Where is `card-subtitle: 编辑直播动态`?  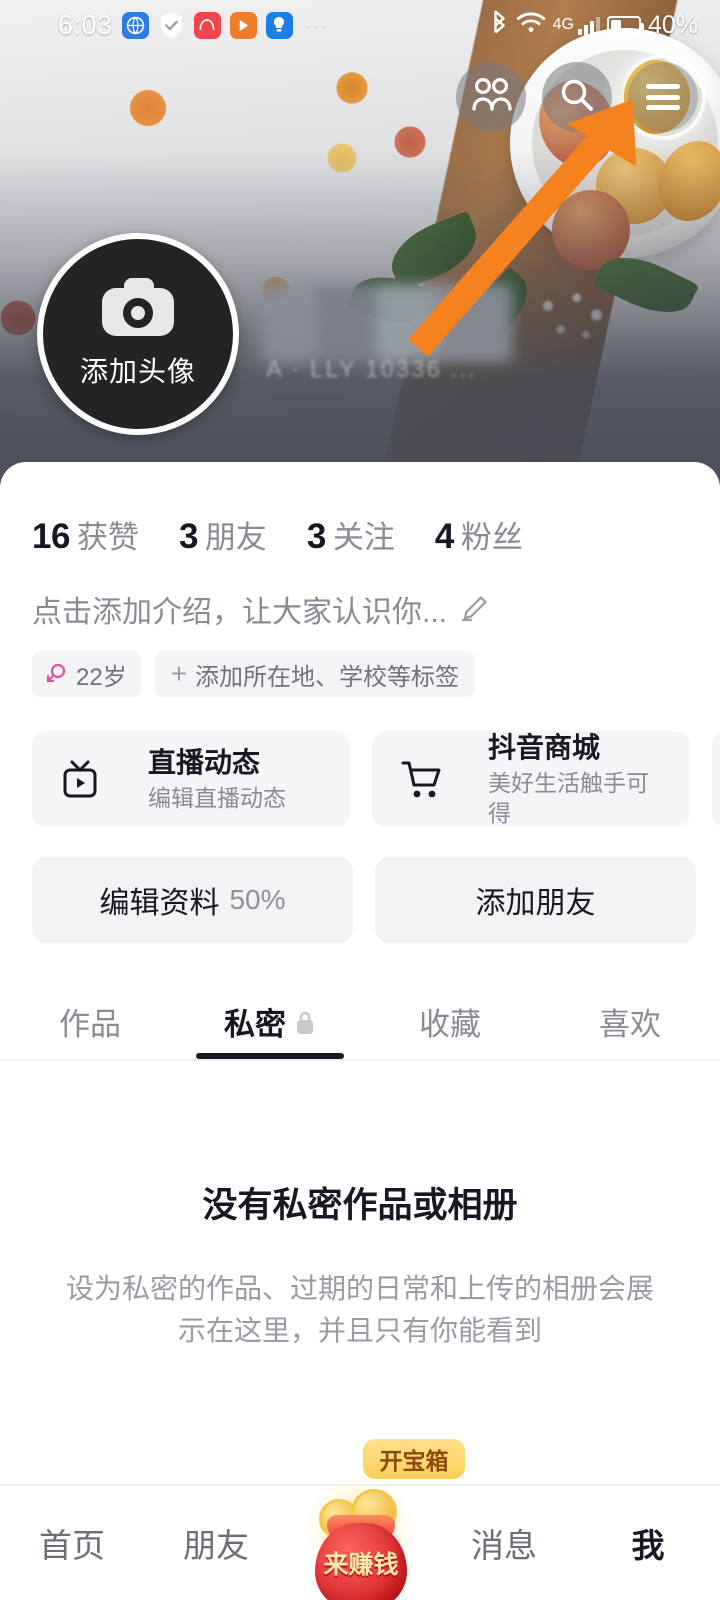 card-subtitle: 编辑直播动态 is located at coordinates (217, 797).